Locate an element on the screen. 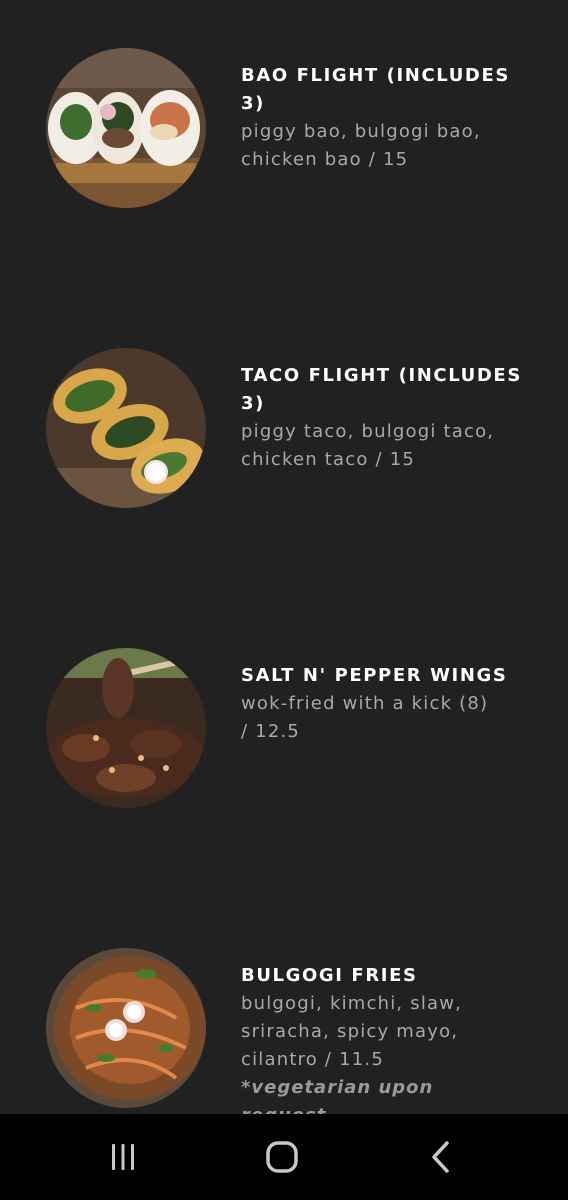  back-icon is located at coordinates (440, 1157).